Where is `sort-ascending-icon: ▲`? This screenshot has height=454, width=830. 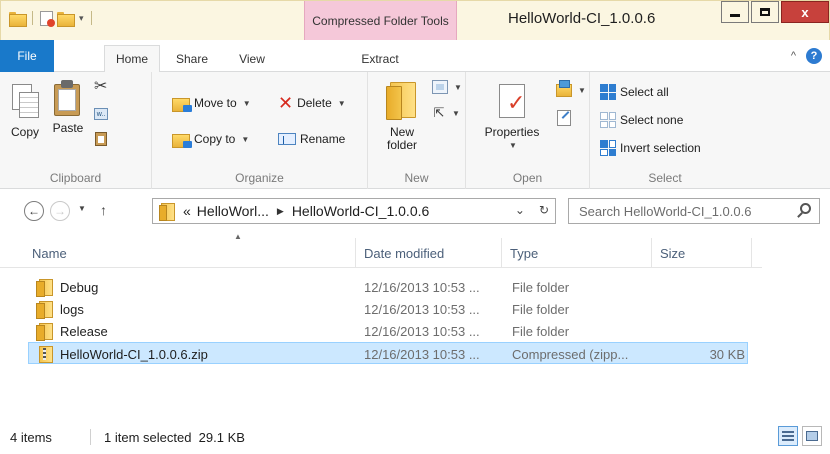 sort-ascending-icon: ▲ is located at coordinates (238, 236).